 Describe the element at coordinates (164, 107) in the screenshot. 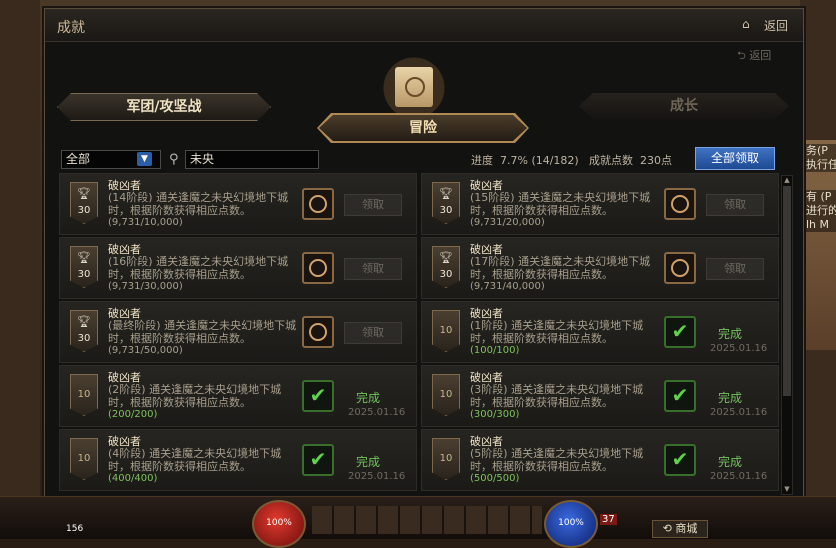

I see `tab-legion-raid: 军团/攻坚战` at that location.